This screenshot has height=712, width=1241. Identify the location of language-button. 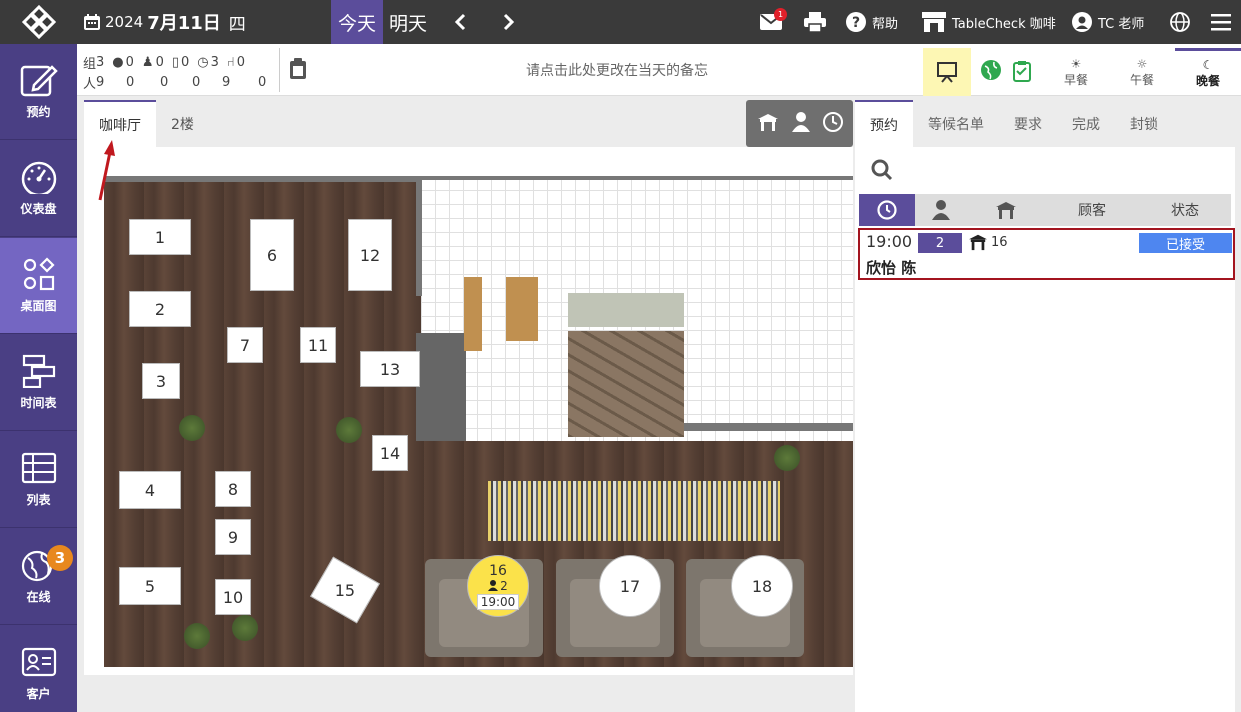
(1180, 22).